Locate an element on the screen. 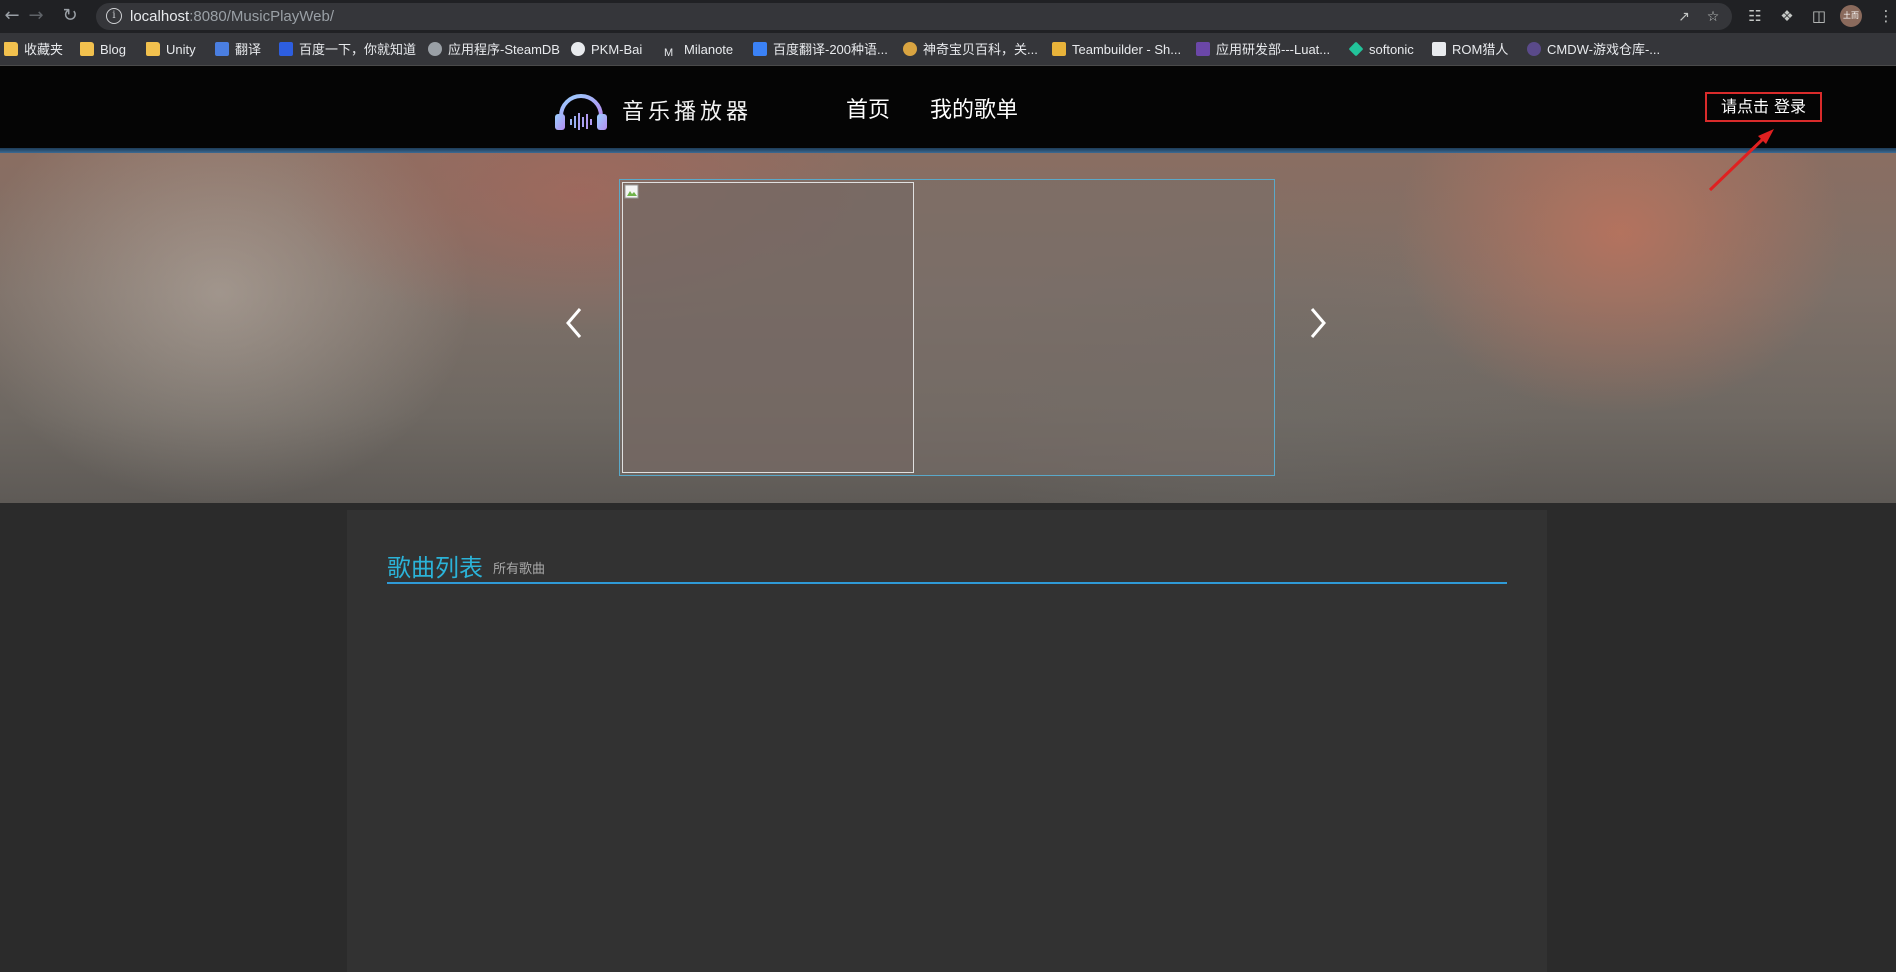 The height and width of the screenshot is (972, 1896). forward-icon: → is located at coordinates (36, 16).